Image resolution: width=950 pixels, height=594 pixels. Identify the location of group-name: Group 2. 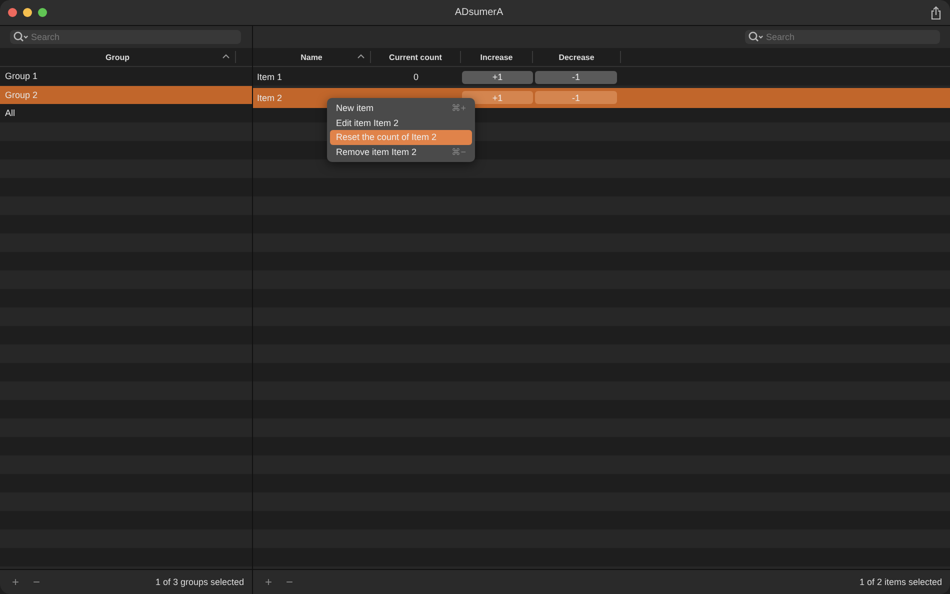
(21, 95).